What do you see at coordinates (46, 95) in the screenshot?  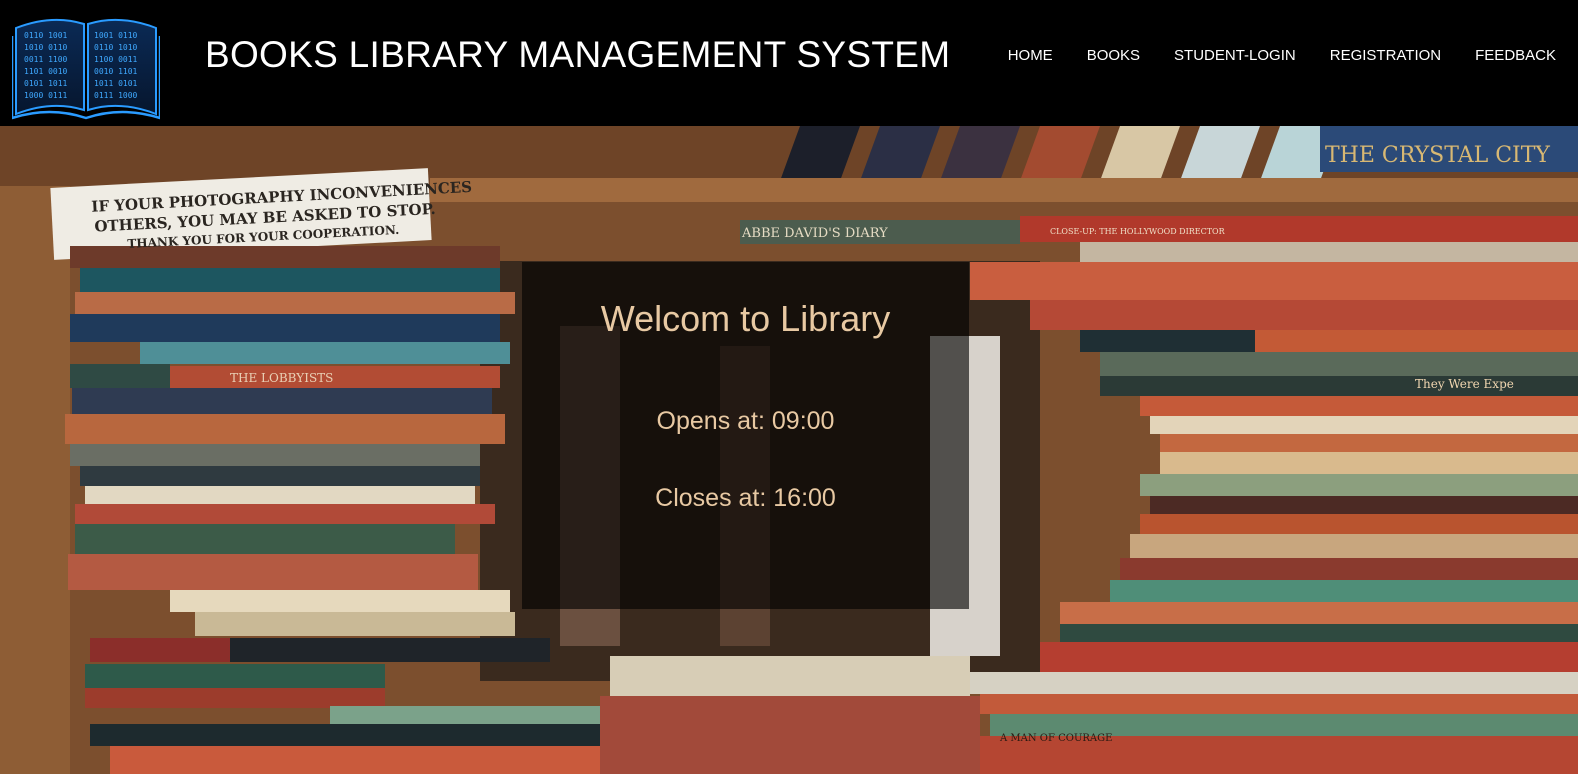 I see `svg-text: 1000 0111` at bounding box center [46, 95].